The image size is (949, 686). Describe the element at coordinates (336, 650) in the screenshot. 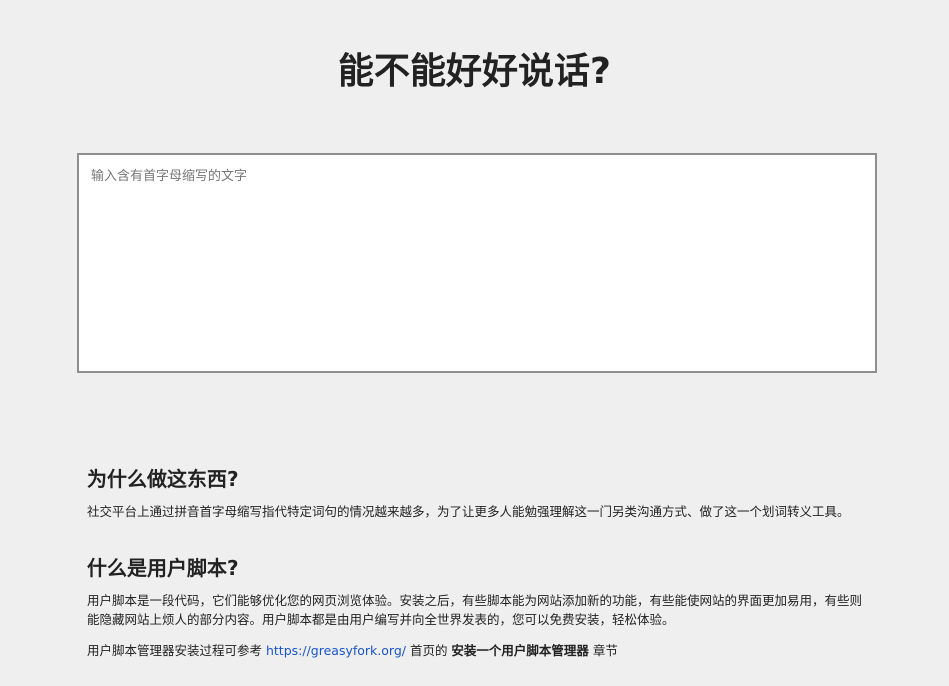

I see `greasyfork-link: https://greasyfork.org/` at that location.